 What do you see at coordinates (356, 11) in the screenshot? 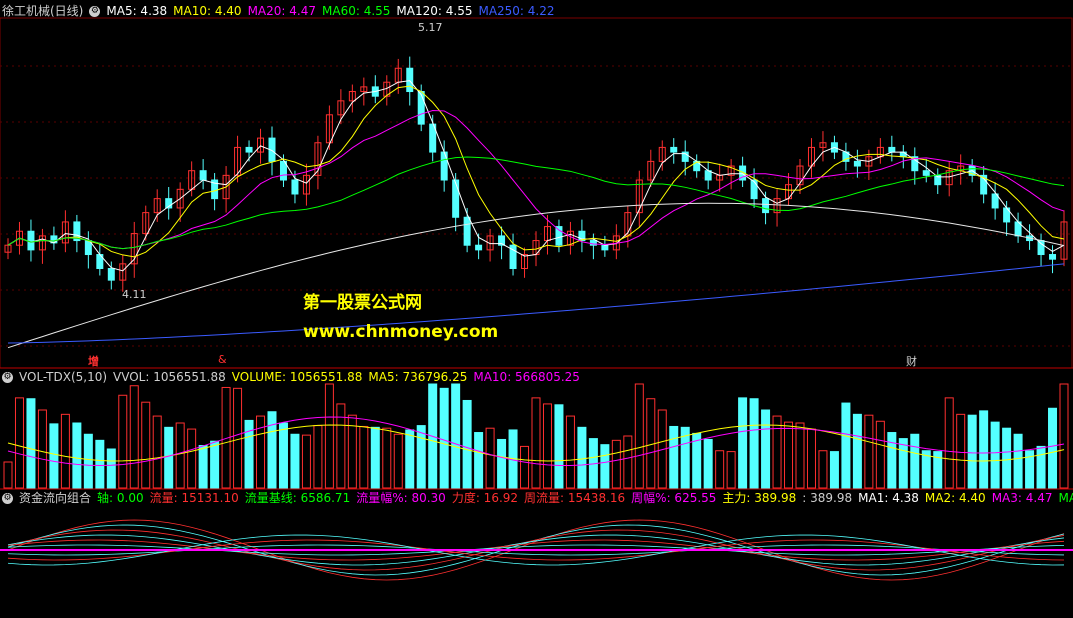
I see `price-legend-item: MA60: 4.55` at bounding box center [356, 11].